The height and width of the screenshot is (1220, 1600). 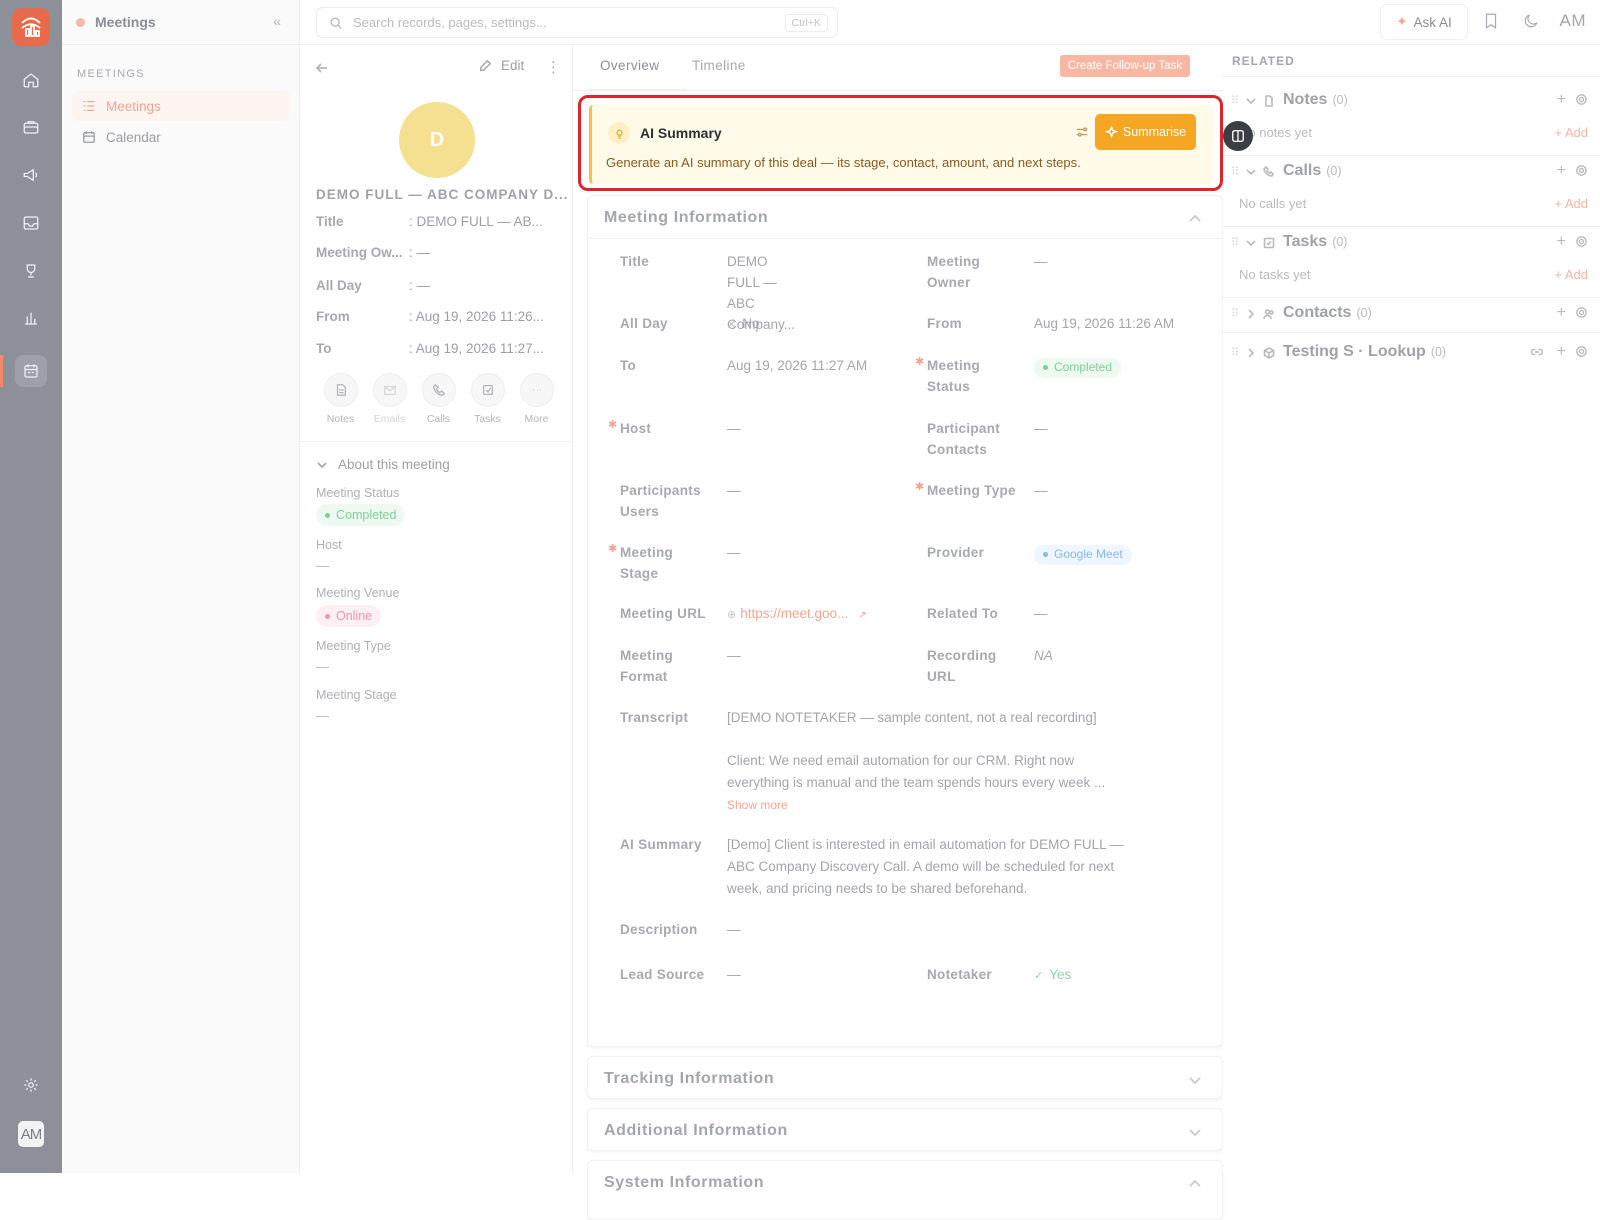 I want to click on record-avatar: D, so click(x=437, y=140).